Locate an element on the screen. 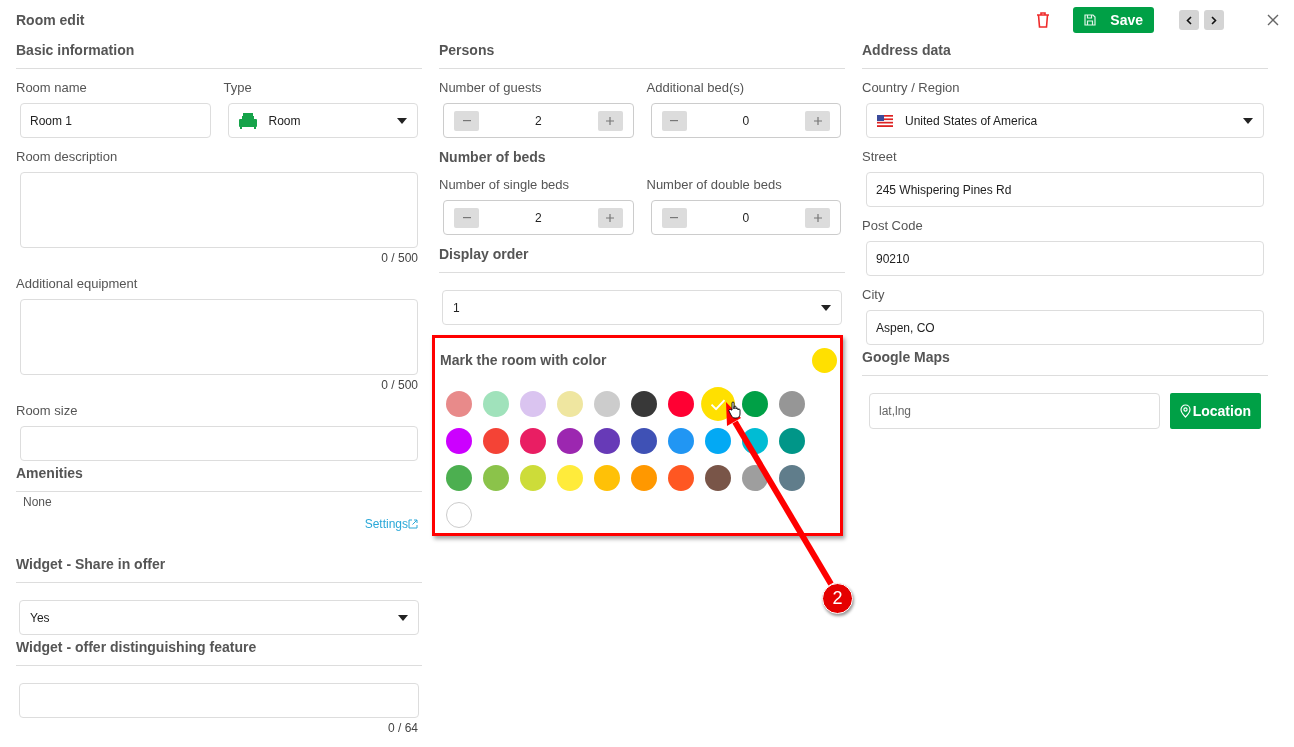 This screenshot has width=1294, height=747. section-heading: Persons is located at coordinates (467, 50).